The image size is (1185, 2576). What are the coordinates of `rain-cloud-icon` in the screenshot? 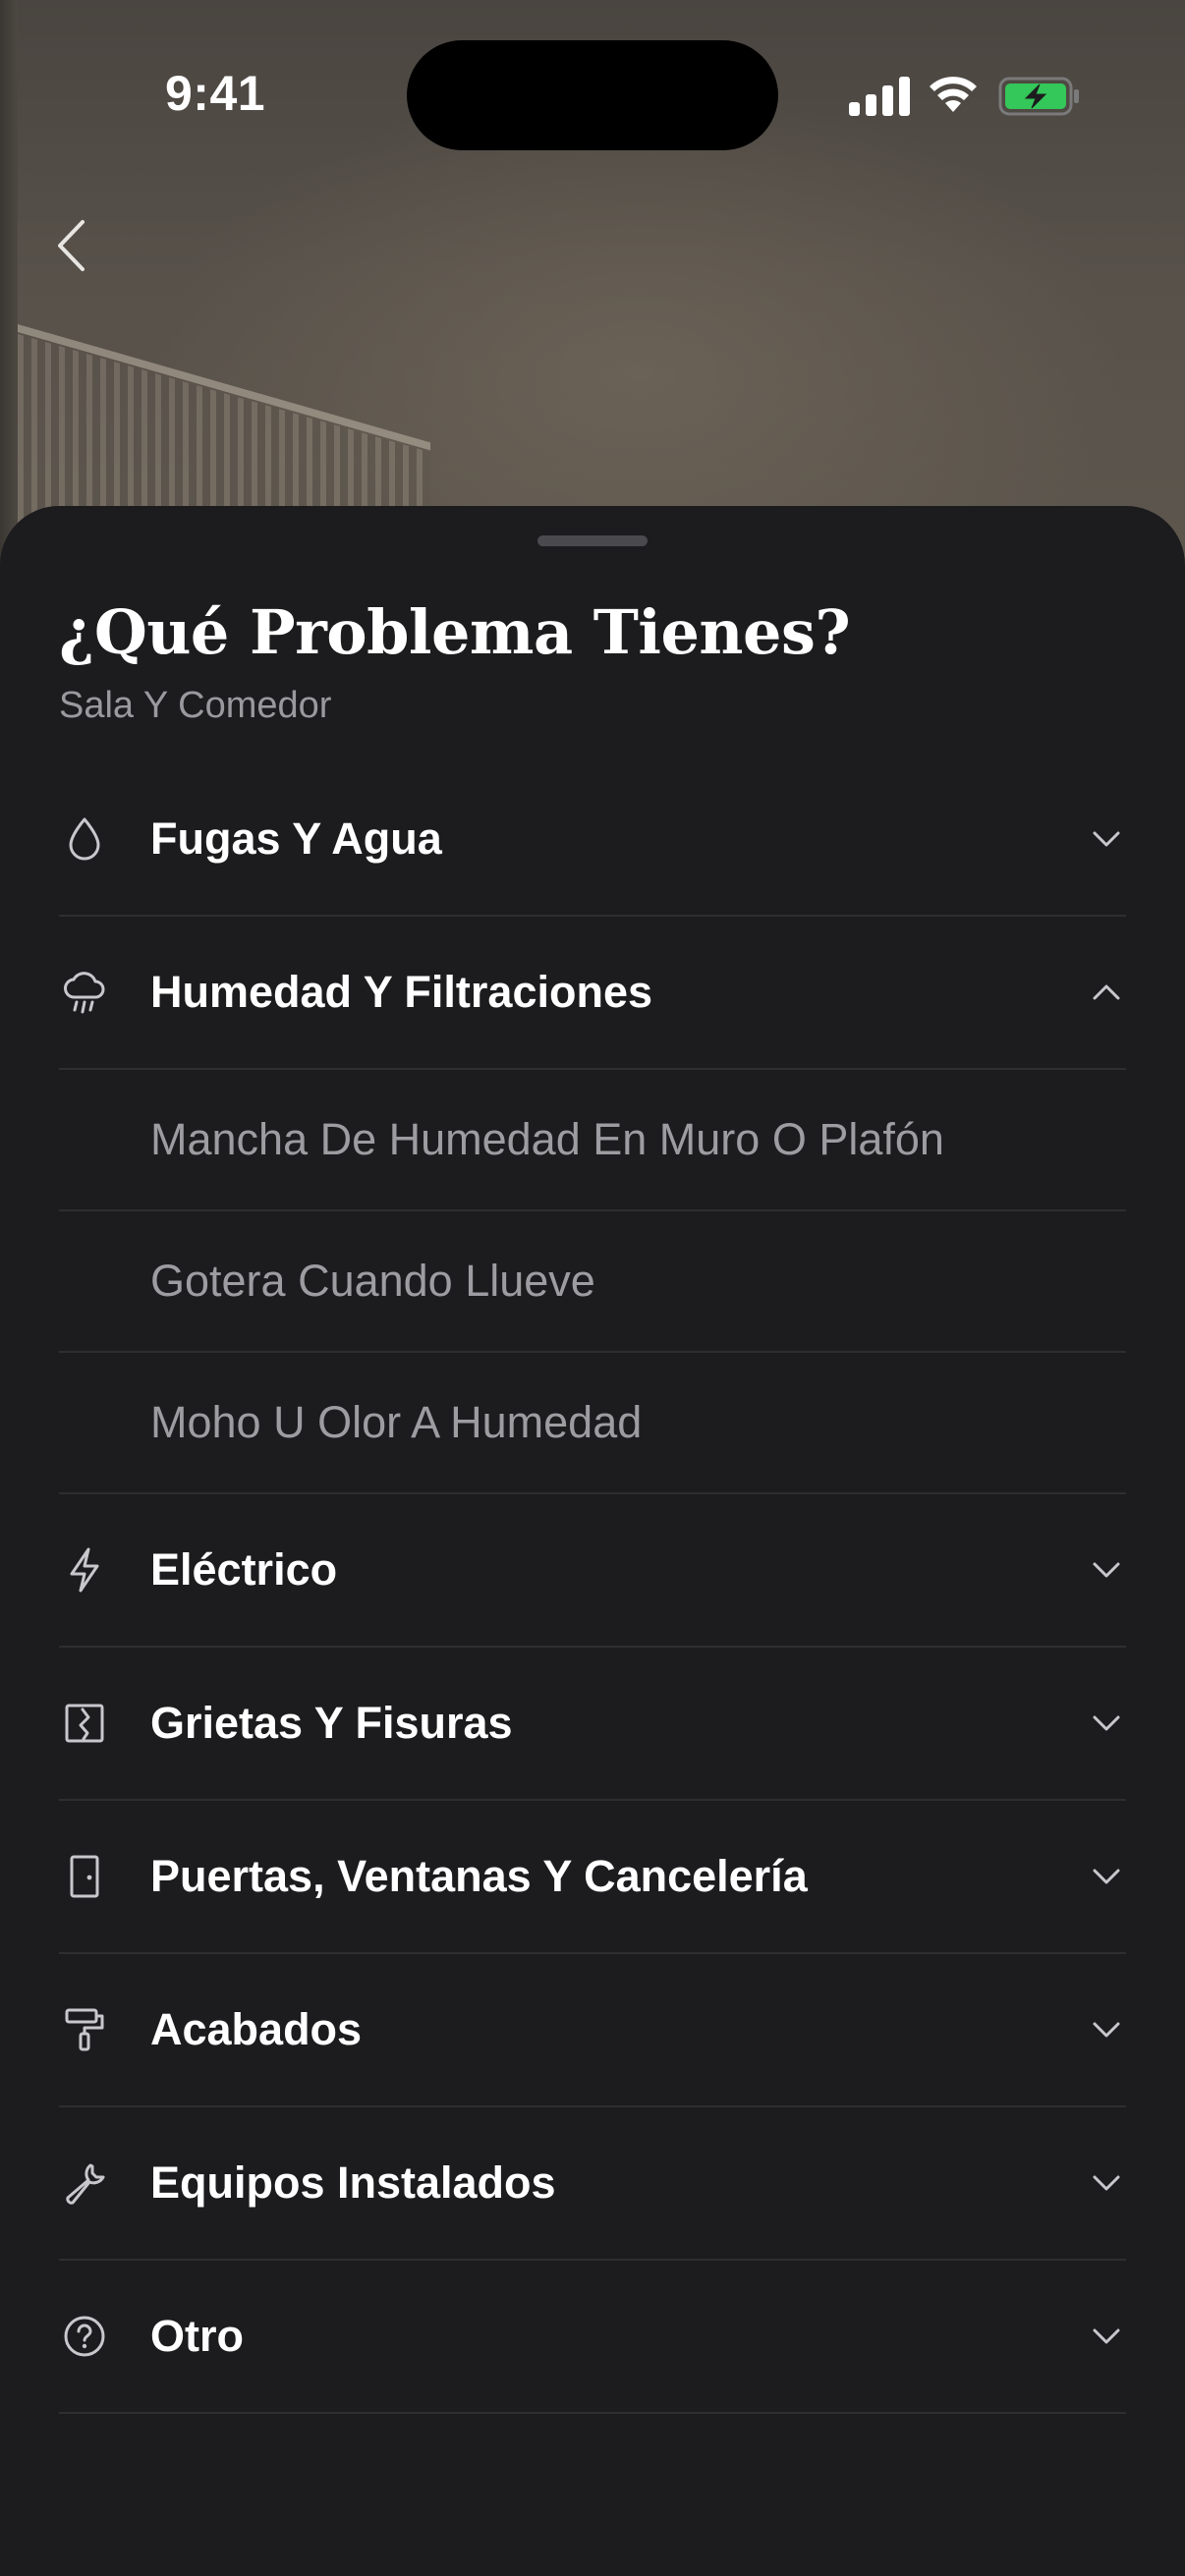 It's located at (84, 992).